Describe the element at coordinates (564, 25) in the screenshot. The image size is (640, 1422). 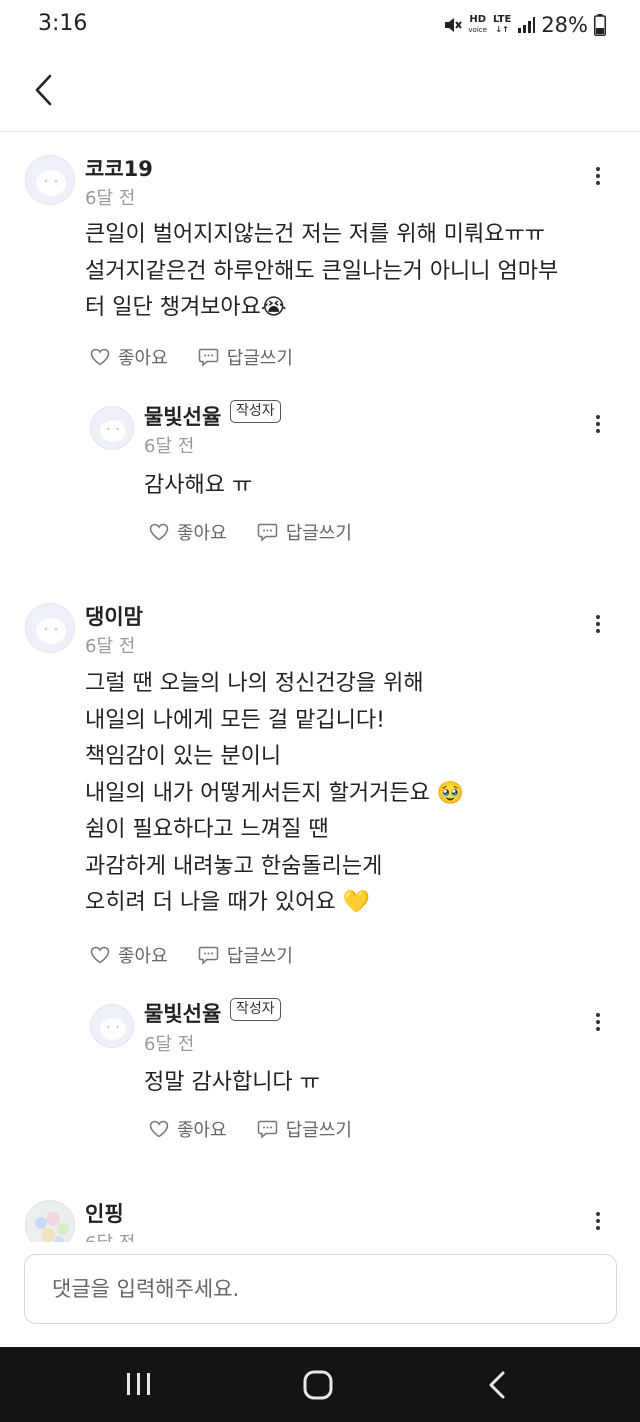
I see `battery-percent: 28%` at that location.